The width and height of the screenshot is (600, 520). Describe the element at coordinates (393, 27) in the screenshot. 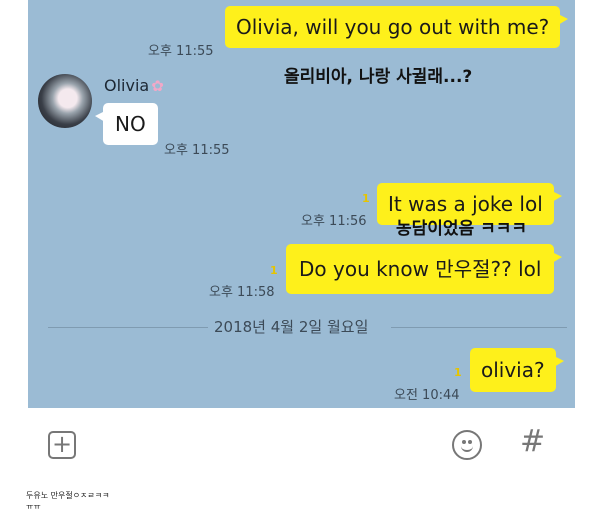

I see `message-text: Olivia, will you go out with me?` at that location.